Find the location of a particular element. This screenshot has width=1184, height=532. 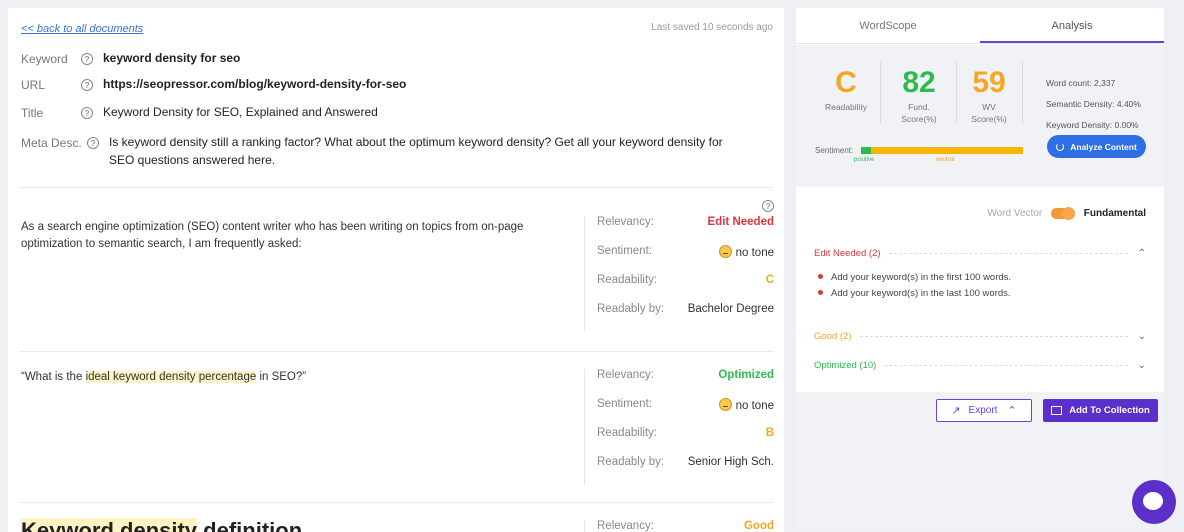

accordion-edit-needed: Edit Needed (2) ⌃ is located at coordinates (980, 253).